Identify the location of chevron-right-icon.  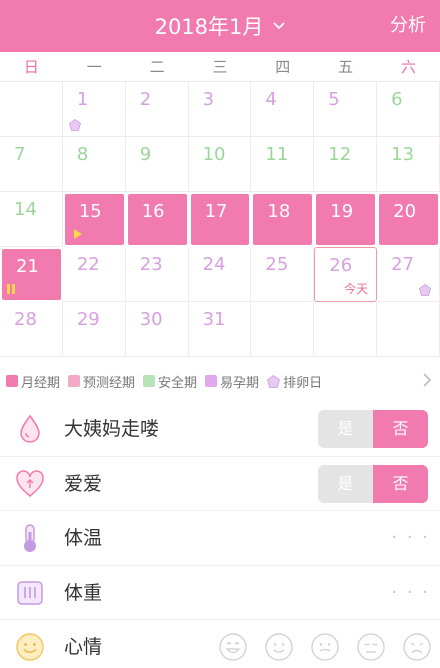
(427, 380).